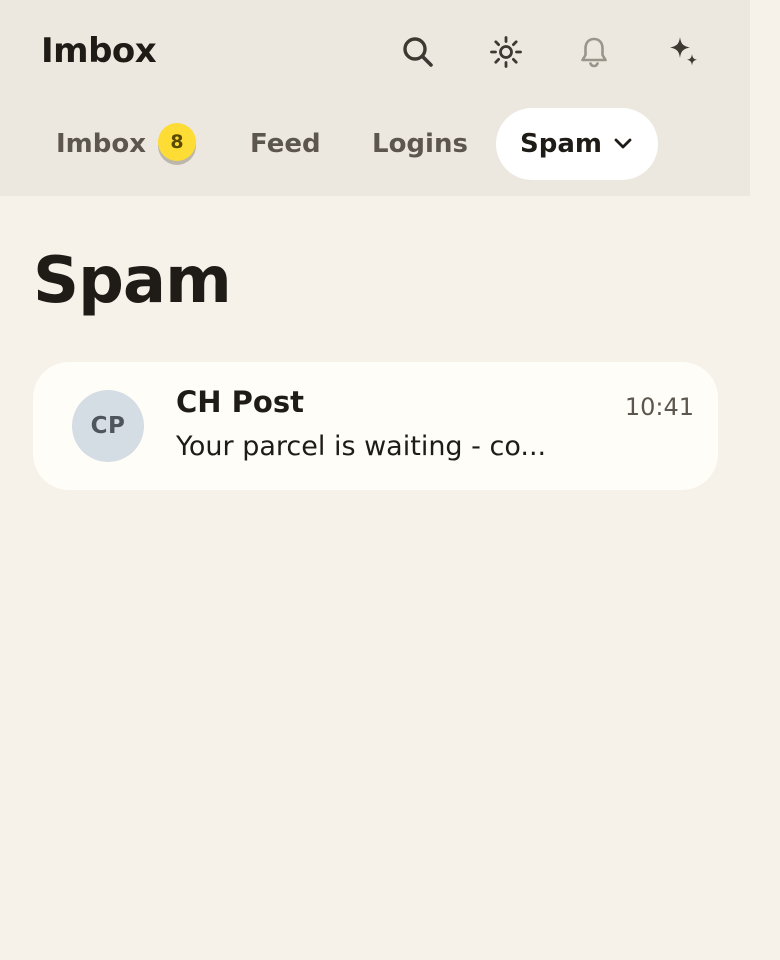  I want to click on unread-count-badge: 8, so click(177, 142).